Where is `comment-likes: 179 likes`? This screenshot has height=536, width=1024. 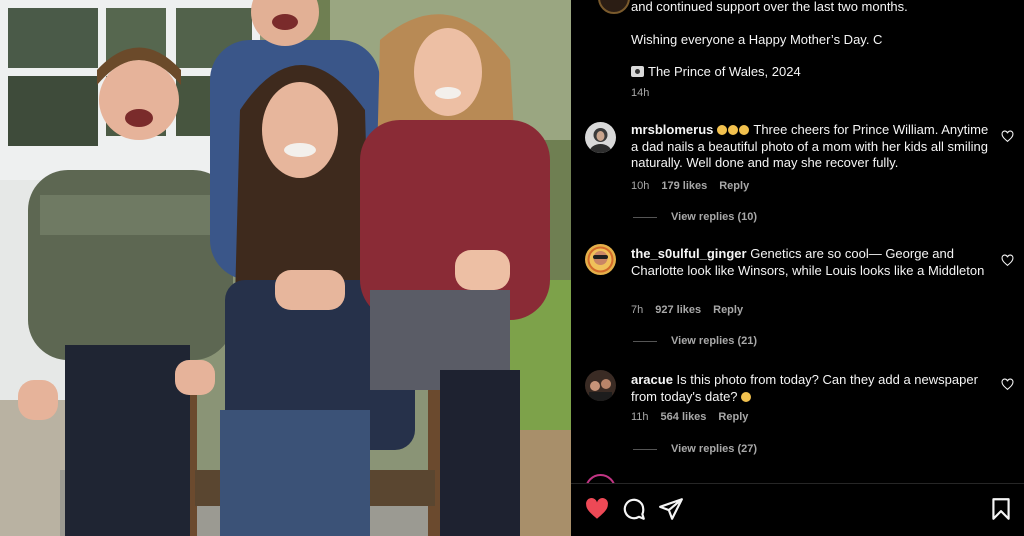
comment-likes: 179 likes is located at coordinates (684, 186).